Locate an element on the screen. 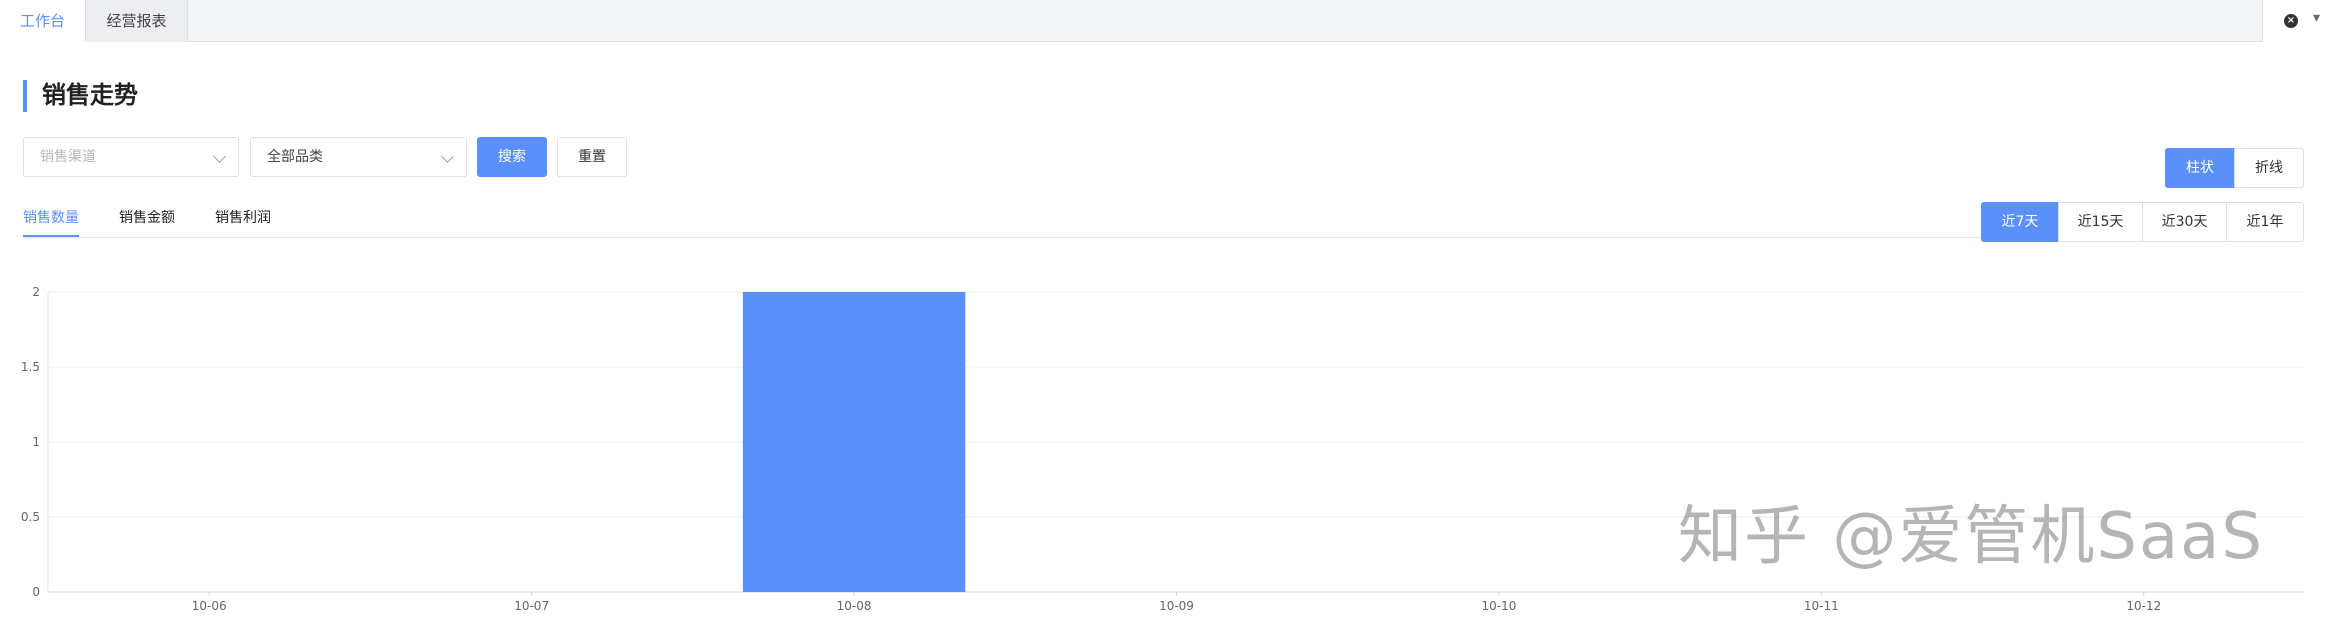  y-tick-label: 0 is located at coordinates (36, 592).